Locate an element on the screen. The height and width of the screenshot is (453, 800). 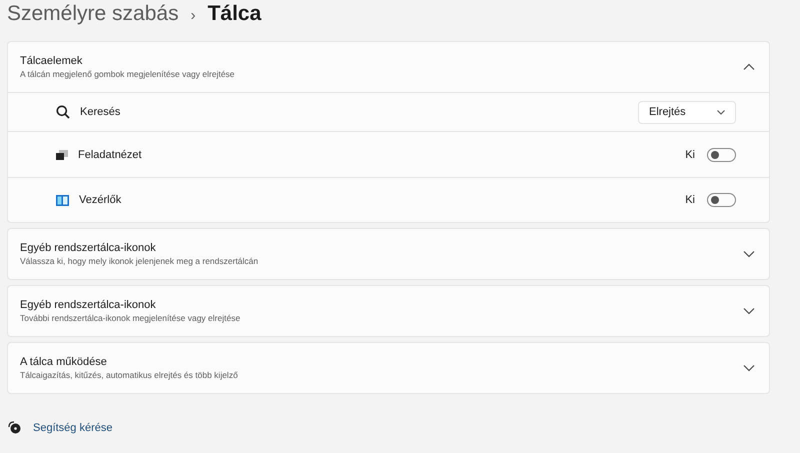
breadcrumb-parent: Személyre szabás is located at coordinates (93, 14).